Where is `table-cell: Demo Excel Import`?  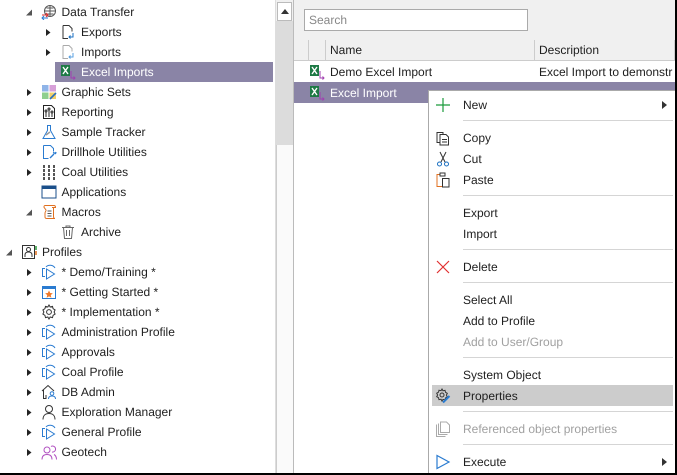 table-cell: Demo Excel Import is located at coordinates (381, 71).